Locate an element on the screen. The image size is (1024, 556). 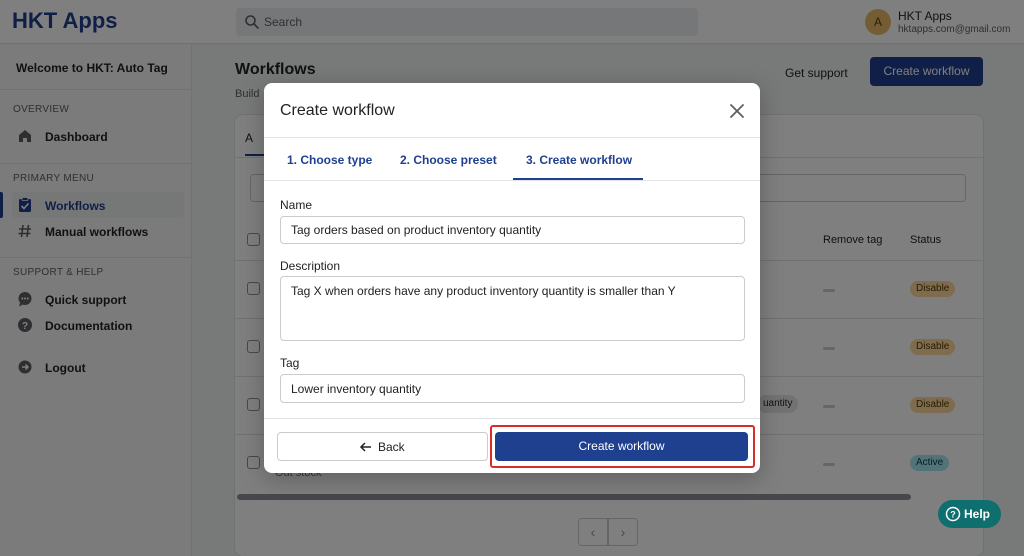
arrow-left-icon is located at coordinates (365, 447).